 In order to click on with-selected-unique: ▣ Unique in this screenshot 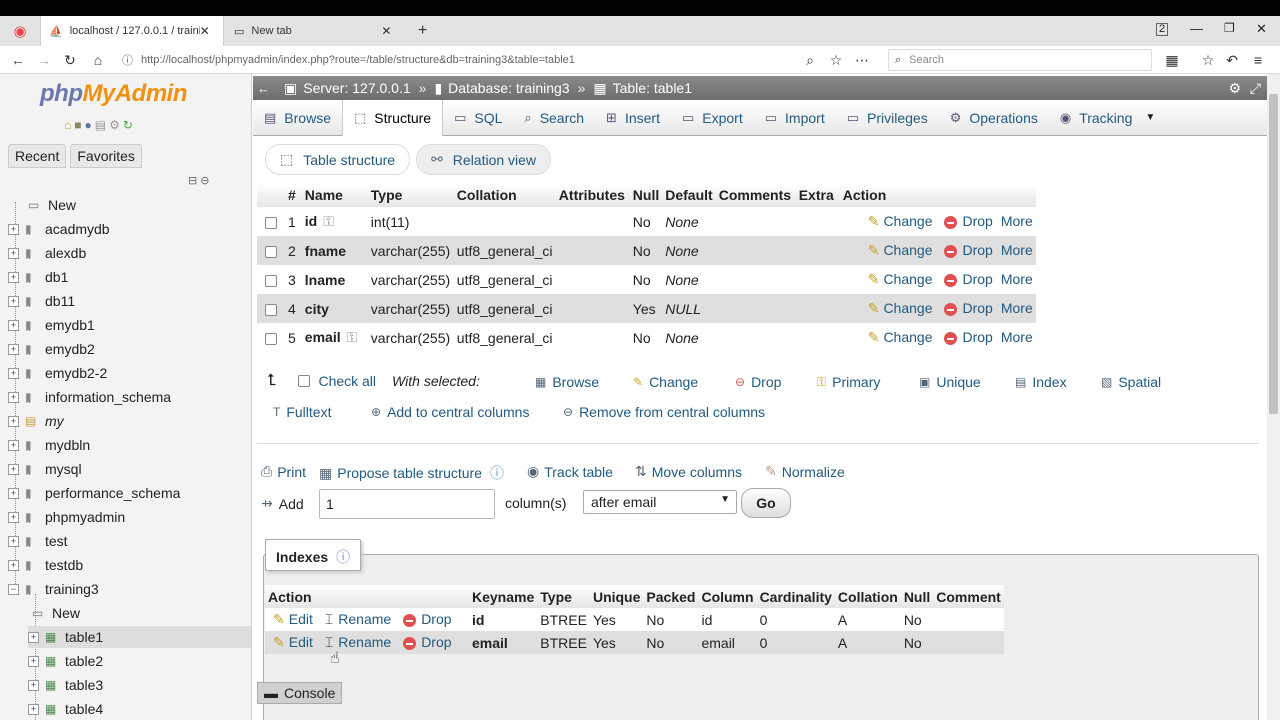, I will do `click(950, 382)`.